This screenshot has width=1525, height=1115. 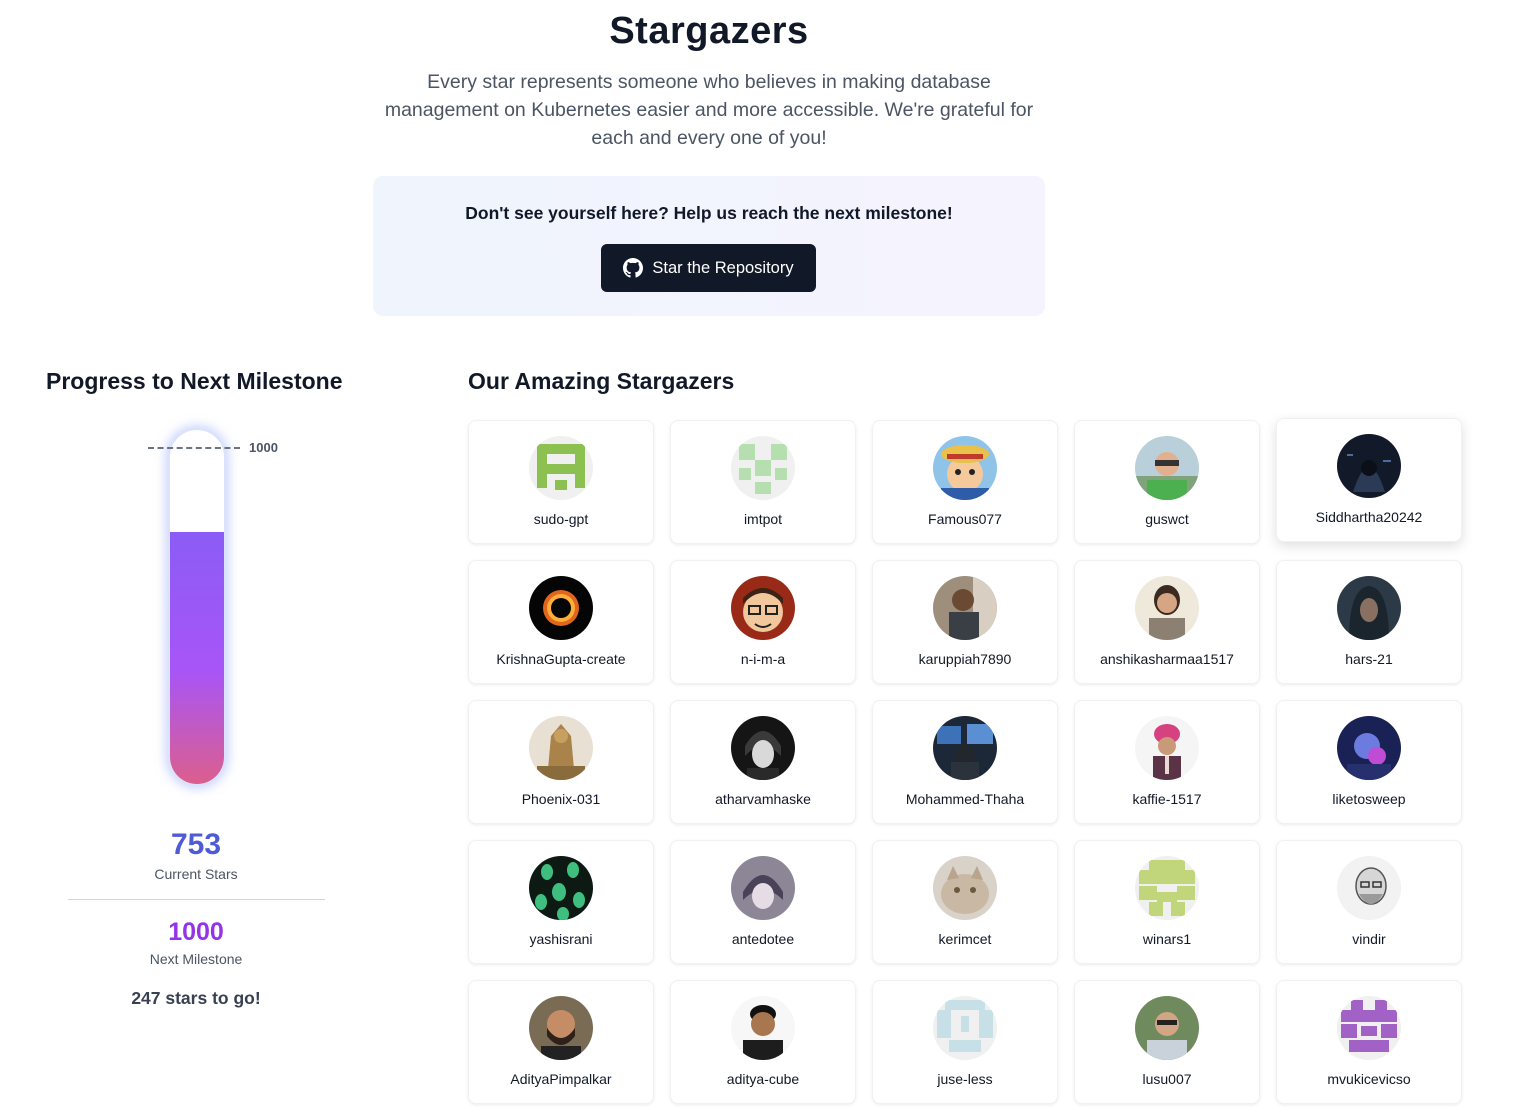 I want to click on stargazer-card: kerimcet, so click(x=965, y=902).